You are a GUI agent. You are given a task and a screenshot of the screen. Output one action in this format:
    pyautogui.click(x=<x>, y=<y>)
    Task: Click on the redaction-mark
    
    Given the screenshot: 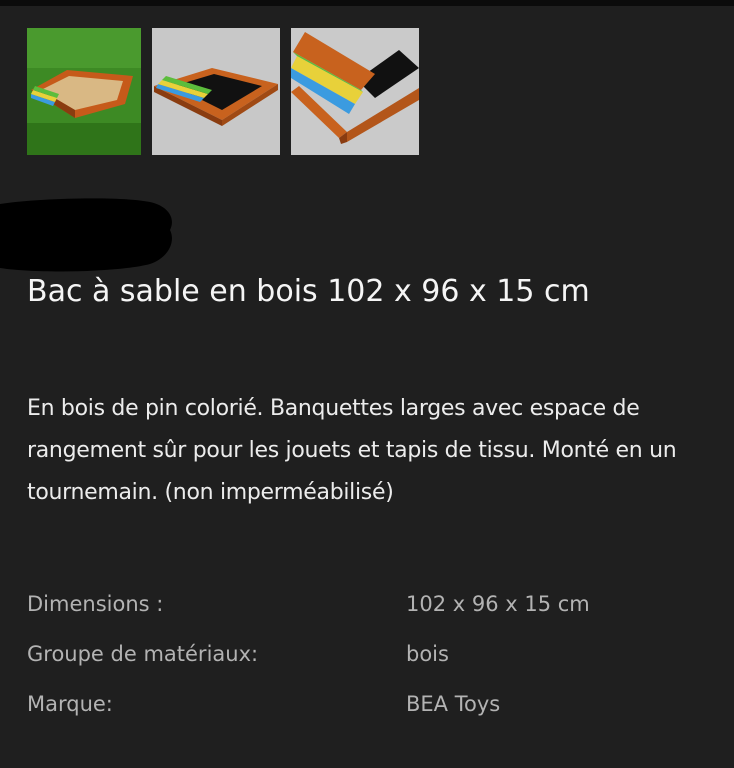 What is the action you would take?
    pyautogui.click(x=86, y=235)
    